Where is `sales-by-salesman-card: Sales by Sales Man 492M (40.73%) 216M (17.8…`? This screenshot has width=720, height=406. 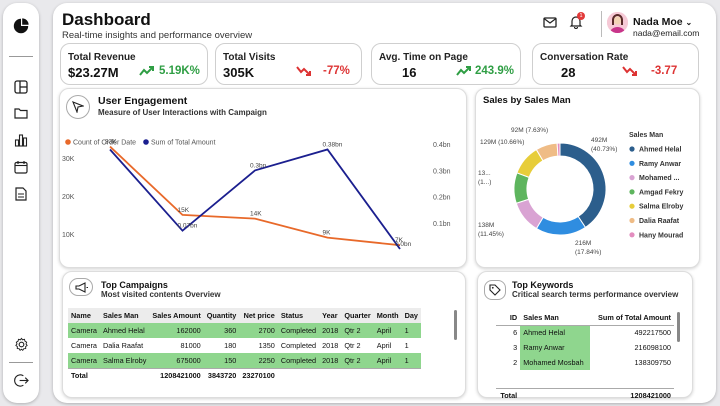
sales-by-salesman-card: Sales by Sales Man 492M (40.73%) 216M (17.8… is located at coordinates (587, 178).